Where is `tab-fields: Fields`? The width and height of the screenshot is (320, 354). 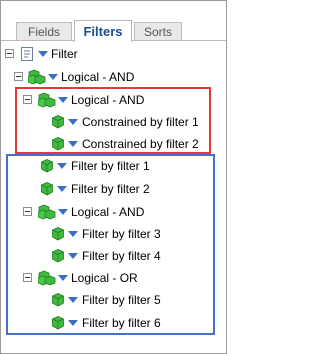 tab-fields: Fields is located at coordinates (44, 31).